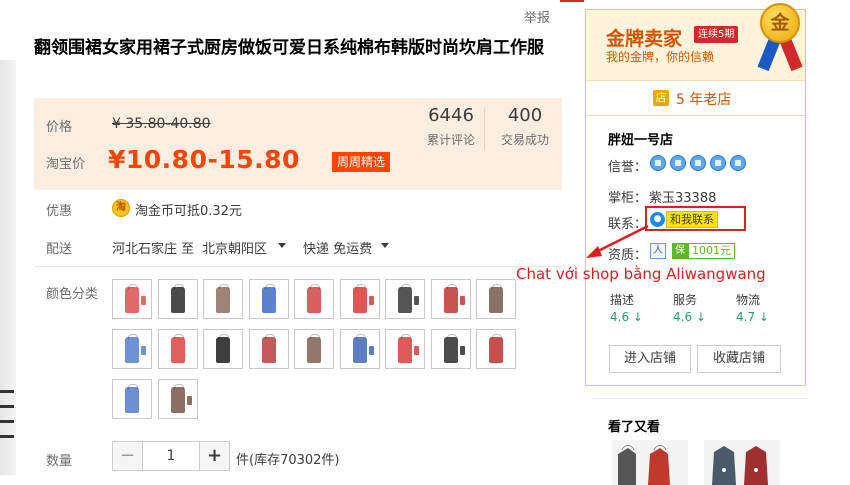  Describe the element at coordinates (288, 460) in the screenshot. I see `stock-text: 件(库存70302件)` at that location.